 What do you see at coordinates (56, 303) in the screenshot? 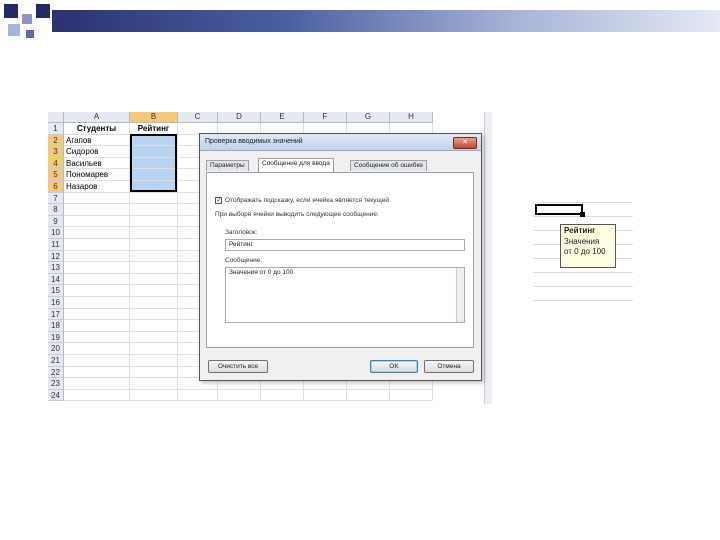
I see `row-header: 16` at bounding box center [56, 303].